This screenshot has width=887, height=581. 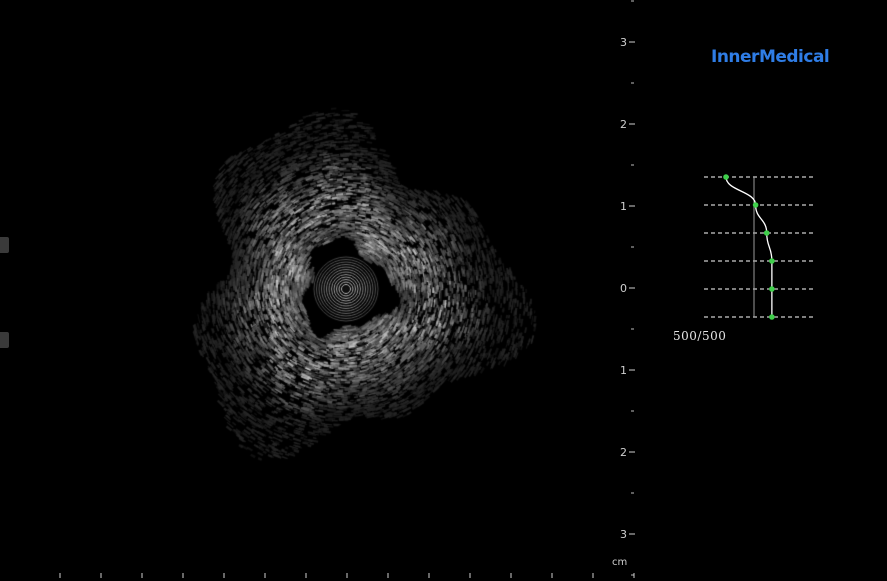 I want to click on tgc-curve-panel, so click(x=759, y=247).